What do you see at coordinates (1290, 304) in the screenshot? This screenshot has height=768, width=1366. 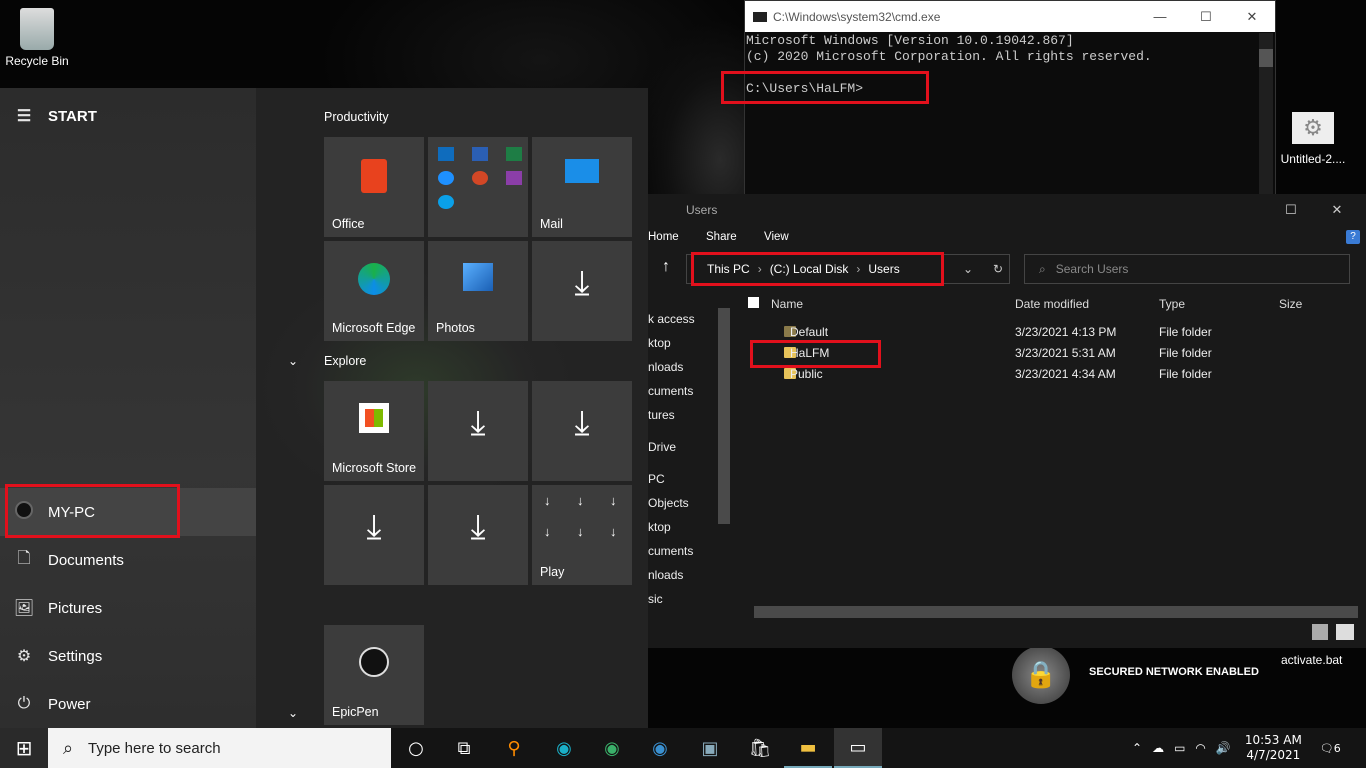 I see `col-size: Size` at bounding box center [1290, 304].